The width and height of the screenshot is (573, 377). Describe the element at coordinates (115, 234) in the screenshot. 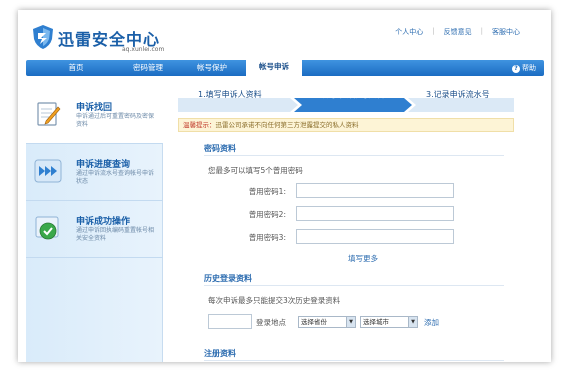

I see `sidebar-item-desc: 通过申诉回执编码重置帐号相关安全资料` at that location.